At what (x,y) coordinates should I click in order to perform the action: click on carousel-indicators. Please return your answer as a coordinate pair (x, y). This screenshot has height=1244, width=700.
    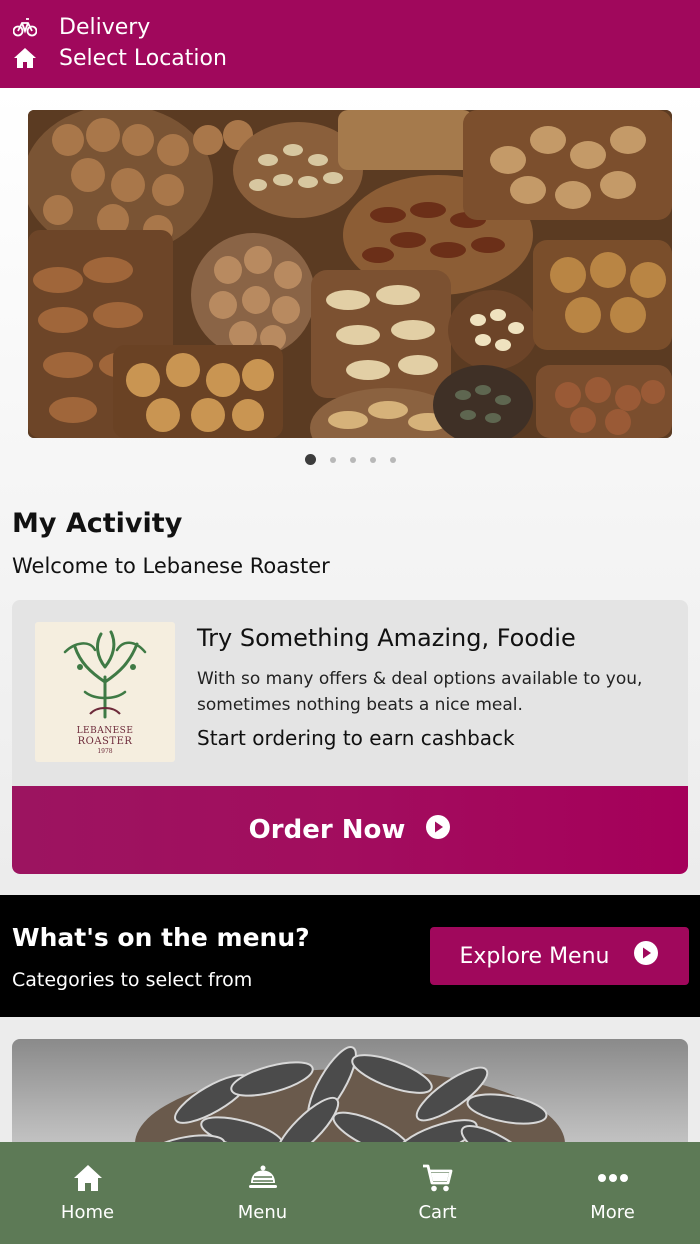
    Looking at the image, I should click on (350, 459).